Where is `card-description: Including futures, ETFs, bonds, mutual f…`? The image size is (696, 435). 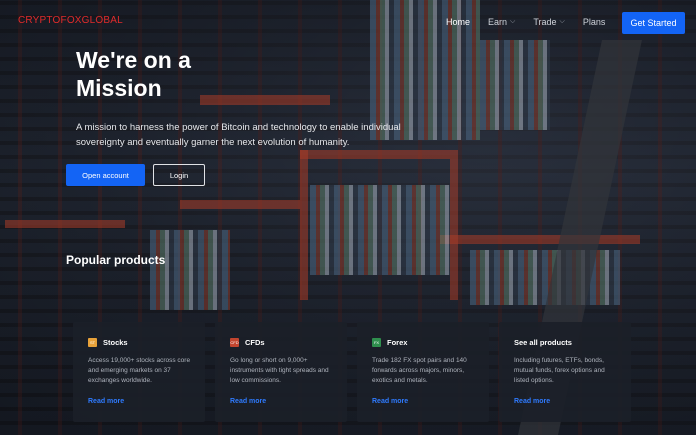
card-description: Including futures, ETFs, bonds, mutual f… is located at coordinates (559, 370).